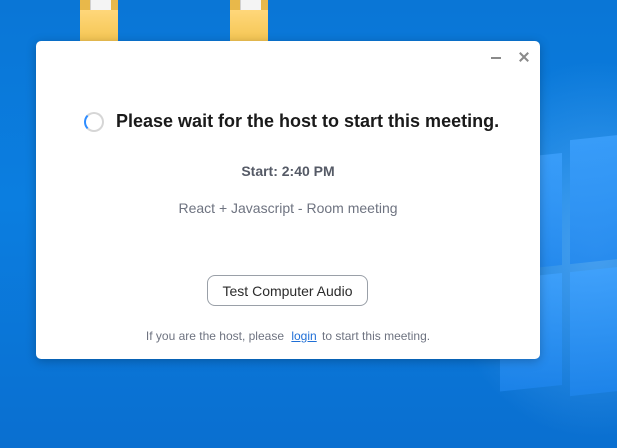 The image size is (617, 448). I want to click on close-icon, so click(524, 57).